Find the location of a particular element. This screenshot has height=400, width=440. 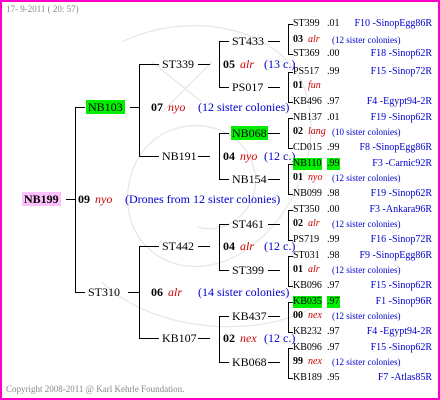

root-colony-id: NB199 is located at coordinates (41, 199).